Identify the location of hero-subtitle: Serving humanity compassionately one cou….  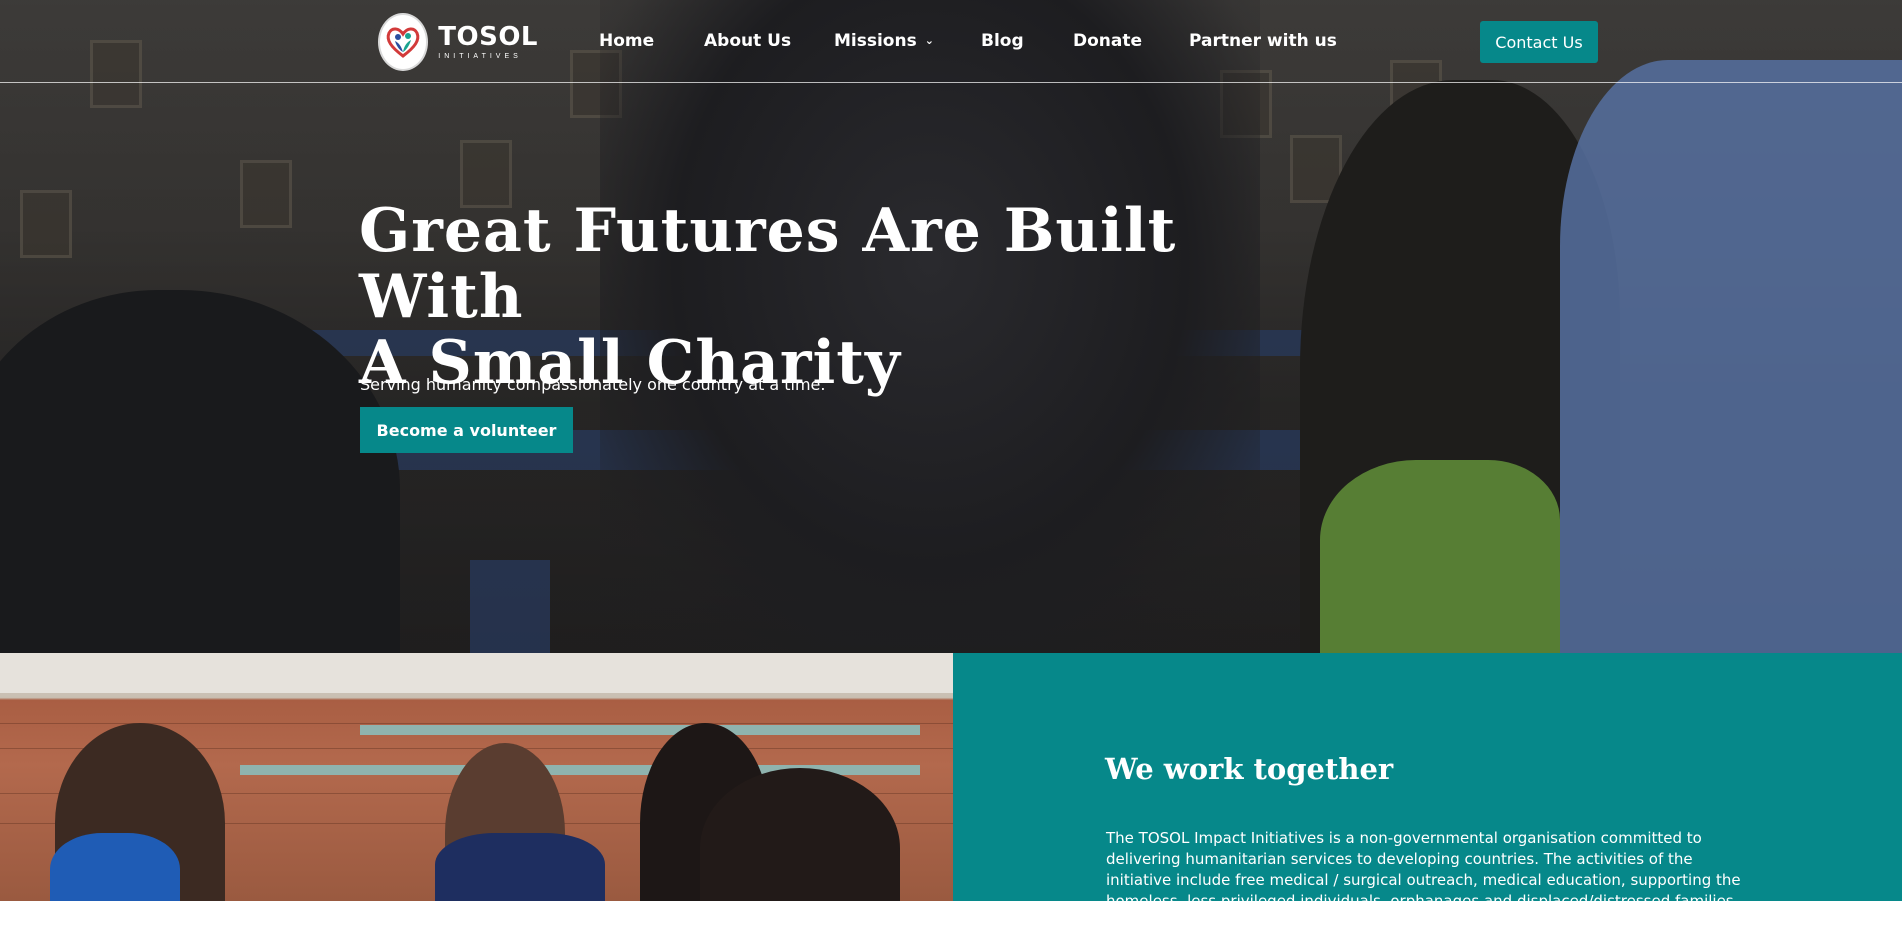
(593, 384).